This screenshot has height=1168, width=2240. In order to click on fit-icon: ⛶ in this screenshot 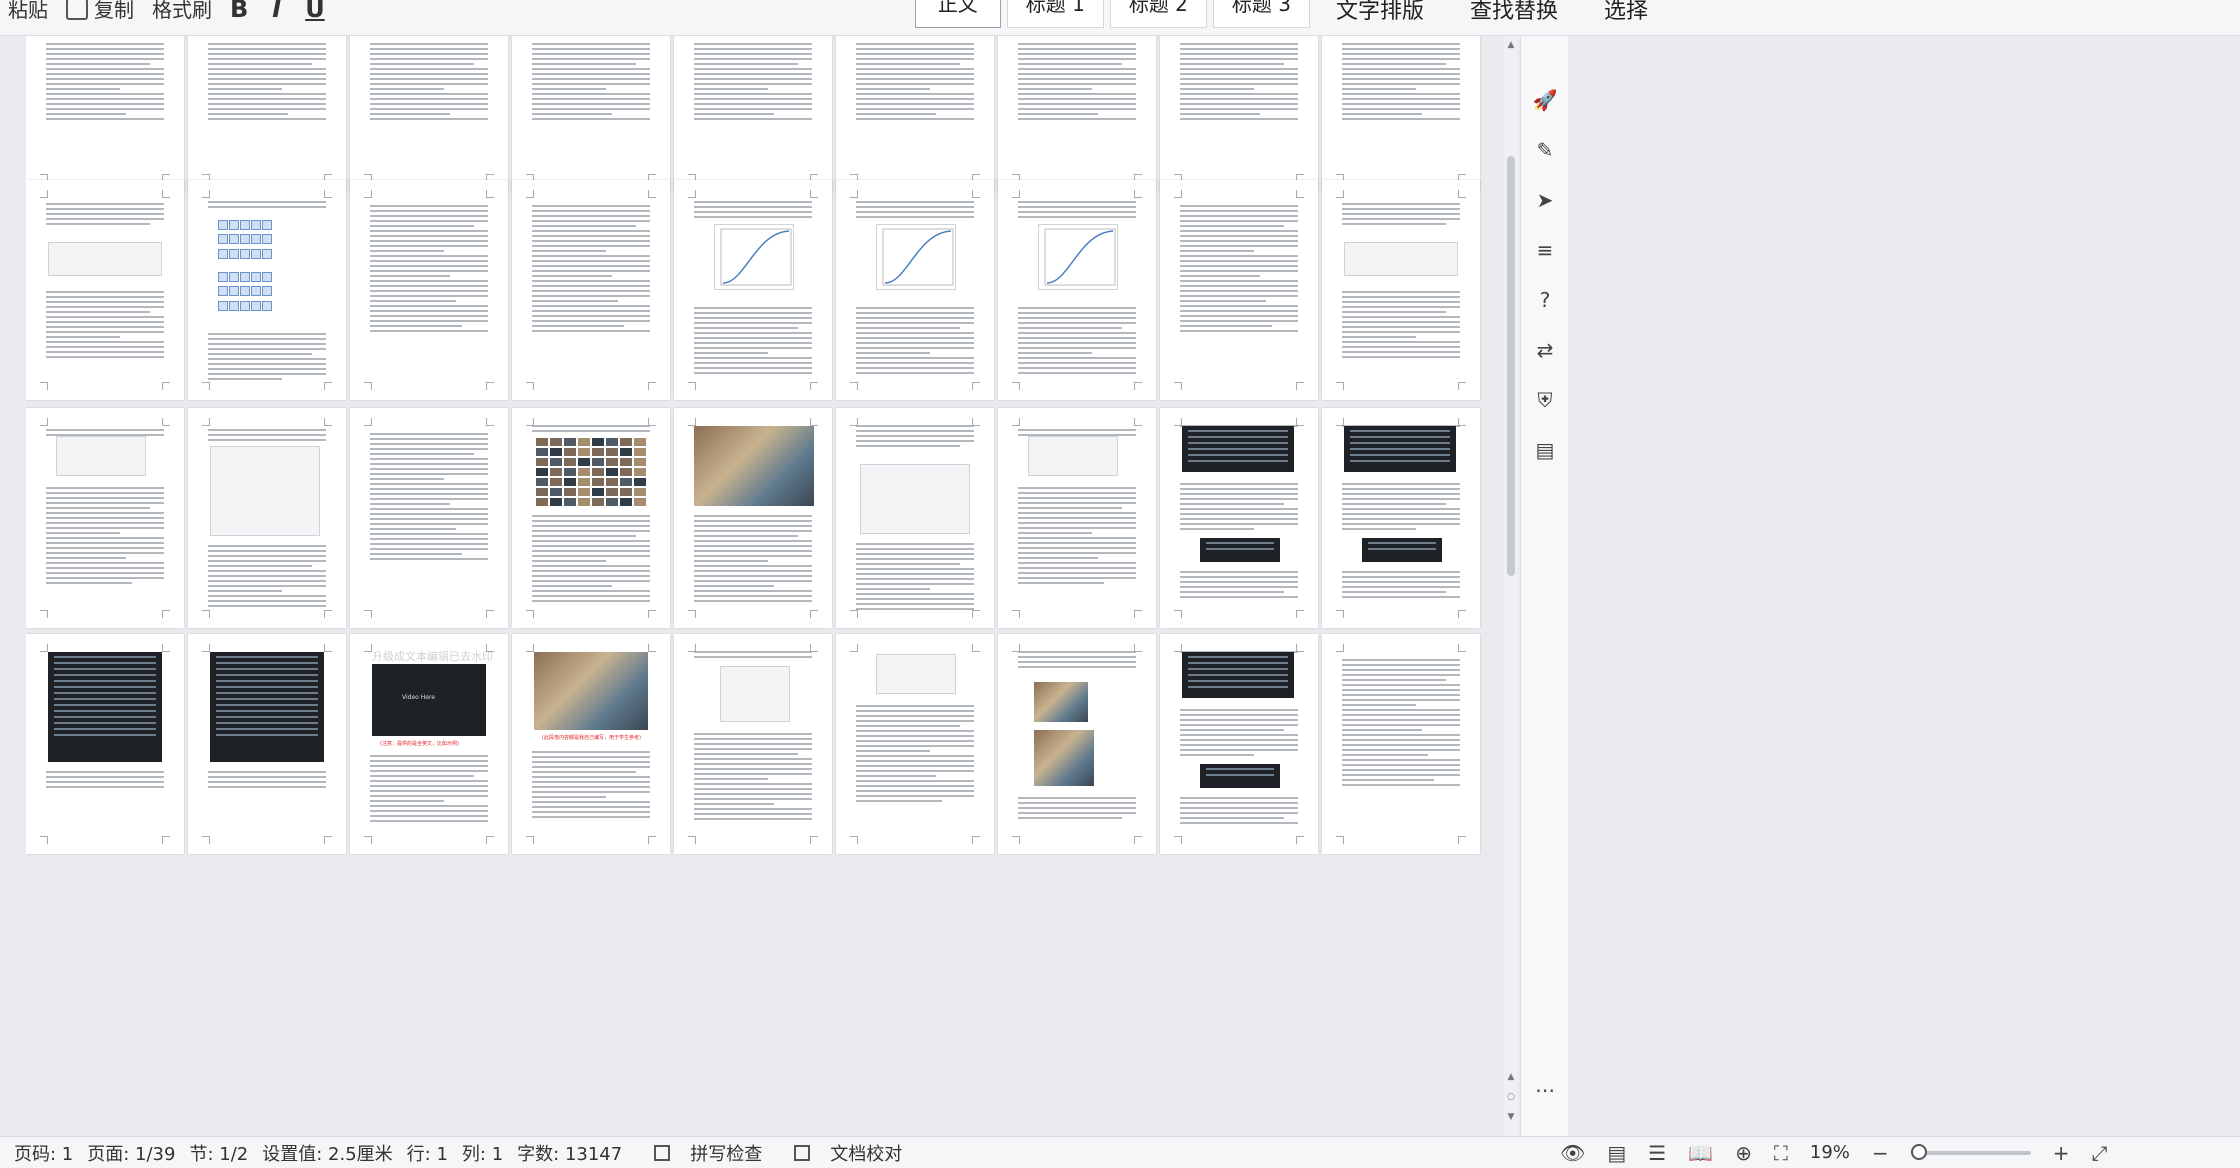, I will do `click(1781, 1153)`.